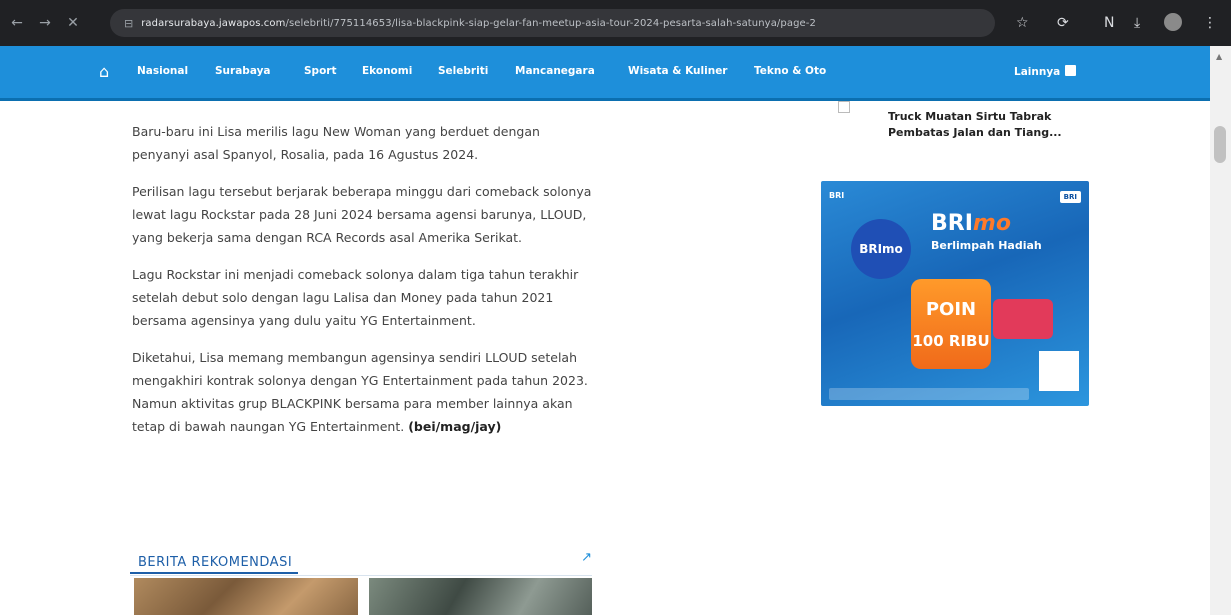 The width and height of the screenshot is (1231, 615). Describe the element at coordinates (929, 394) in the screenshot. I see `ad-footer-strip` at that location.